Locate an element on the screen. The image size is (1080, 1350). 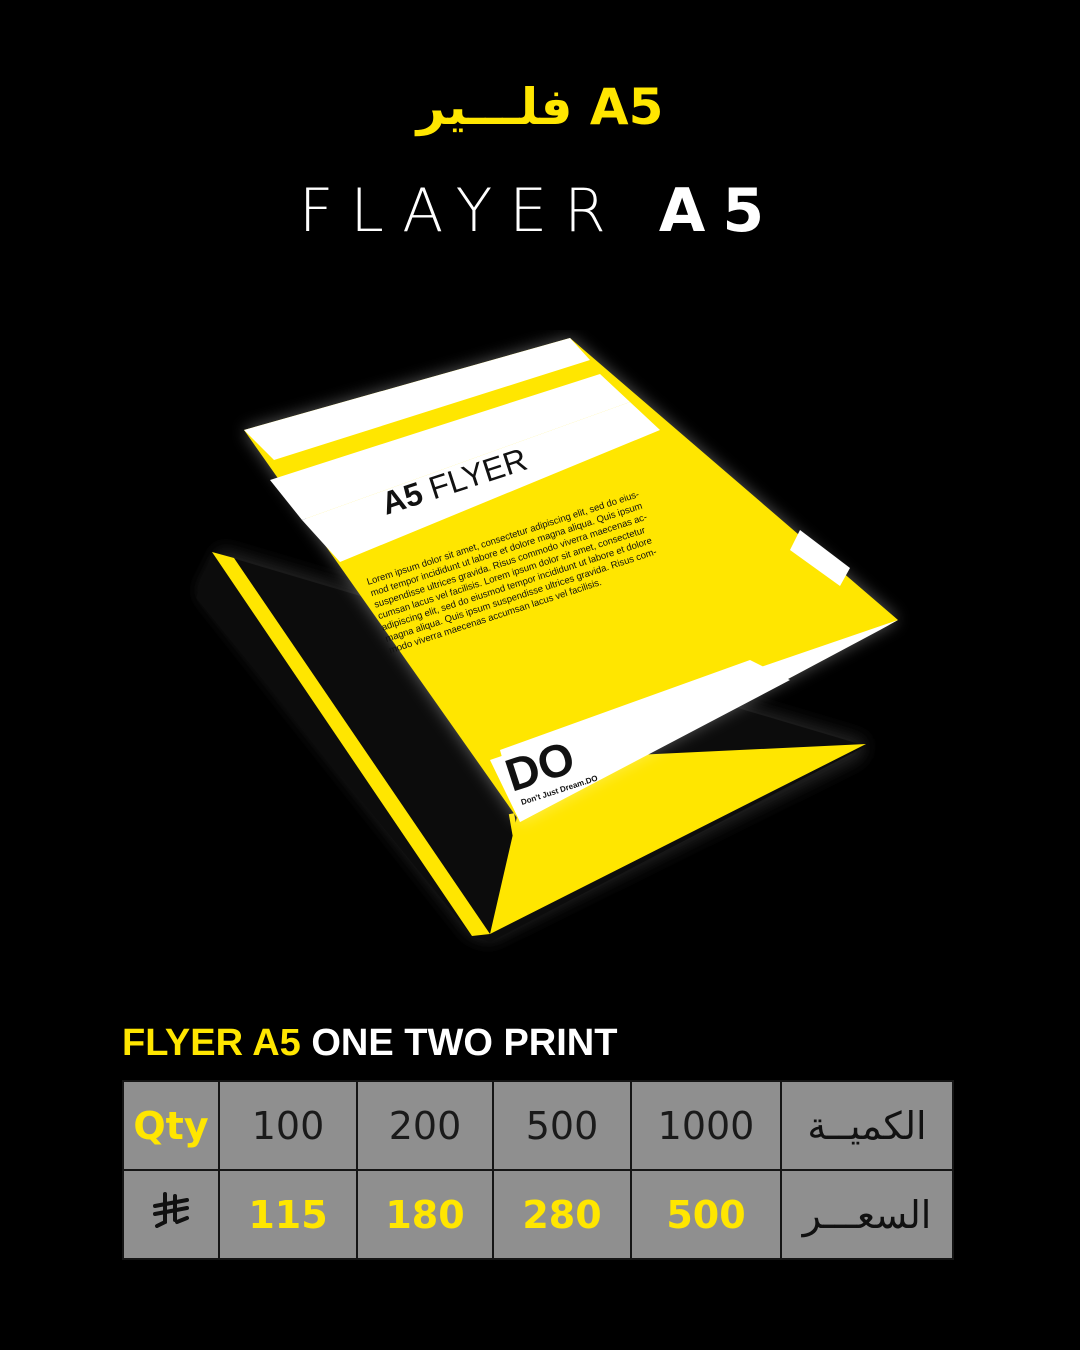
riyal-symbol-icon is located at coordinates (171, 1210).